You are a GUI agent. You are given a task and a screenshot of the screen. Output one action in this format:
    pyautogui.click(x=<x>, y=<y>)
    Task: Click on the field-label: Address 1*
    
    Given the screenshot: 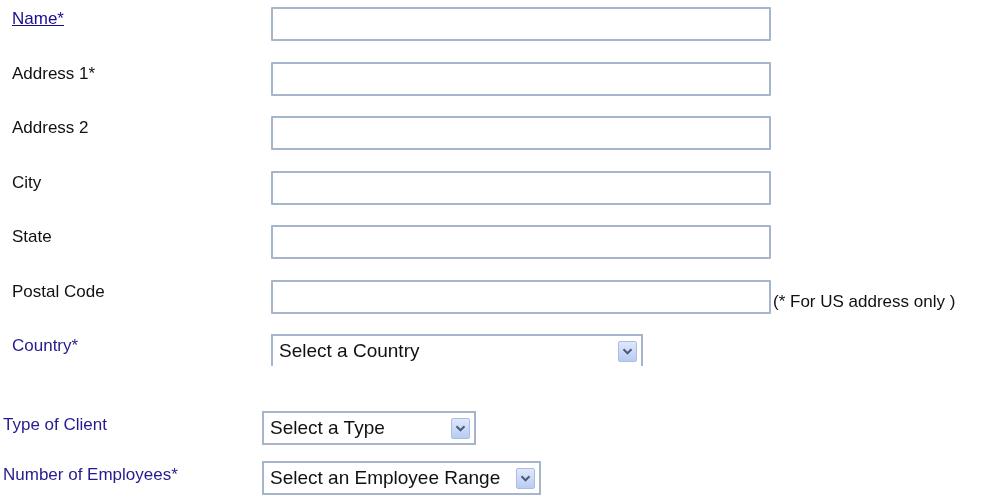 What is the action you would take?
    pyautogui.click(x=54, y=73)
    